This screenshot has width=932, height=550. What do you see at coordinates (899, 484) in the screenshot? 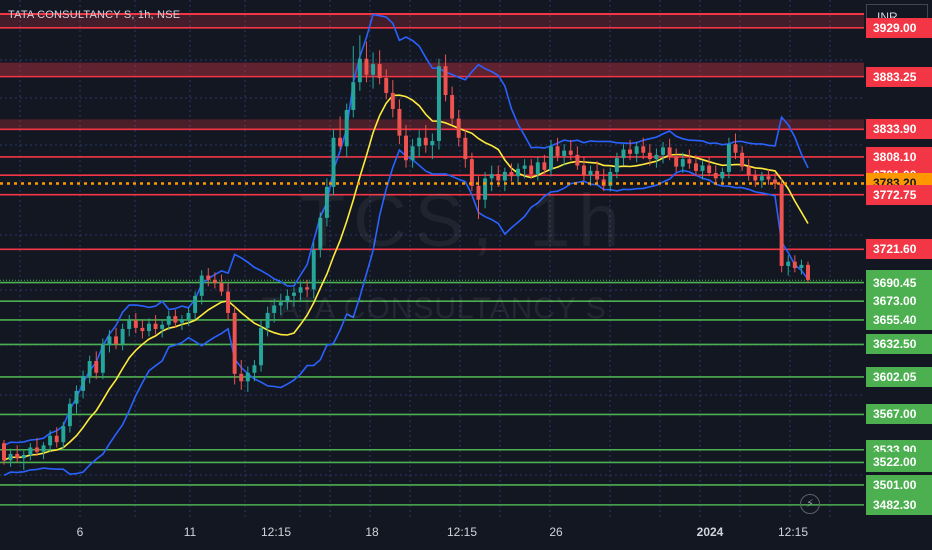
I see `price-tag: 3501.00` at bounding box center [899, 484].